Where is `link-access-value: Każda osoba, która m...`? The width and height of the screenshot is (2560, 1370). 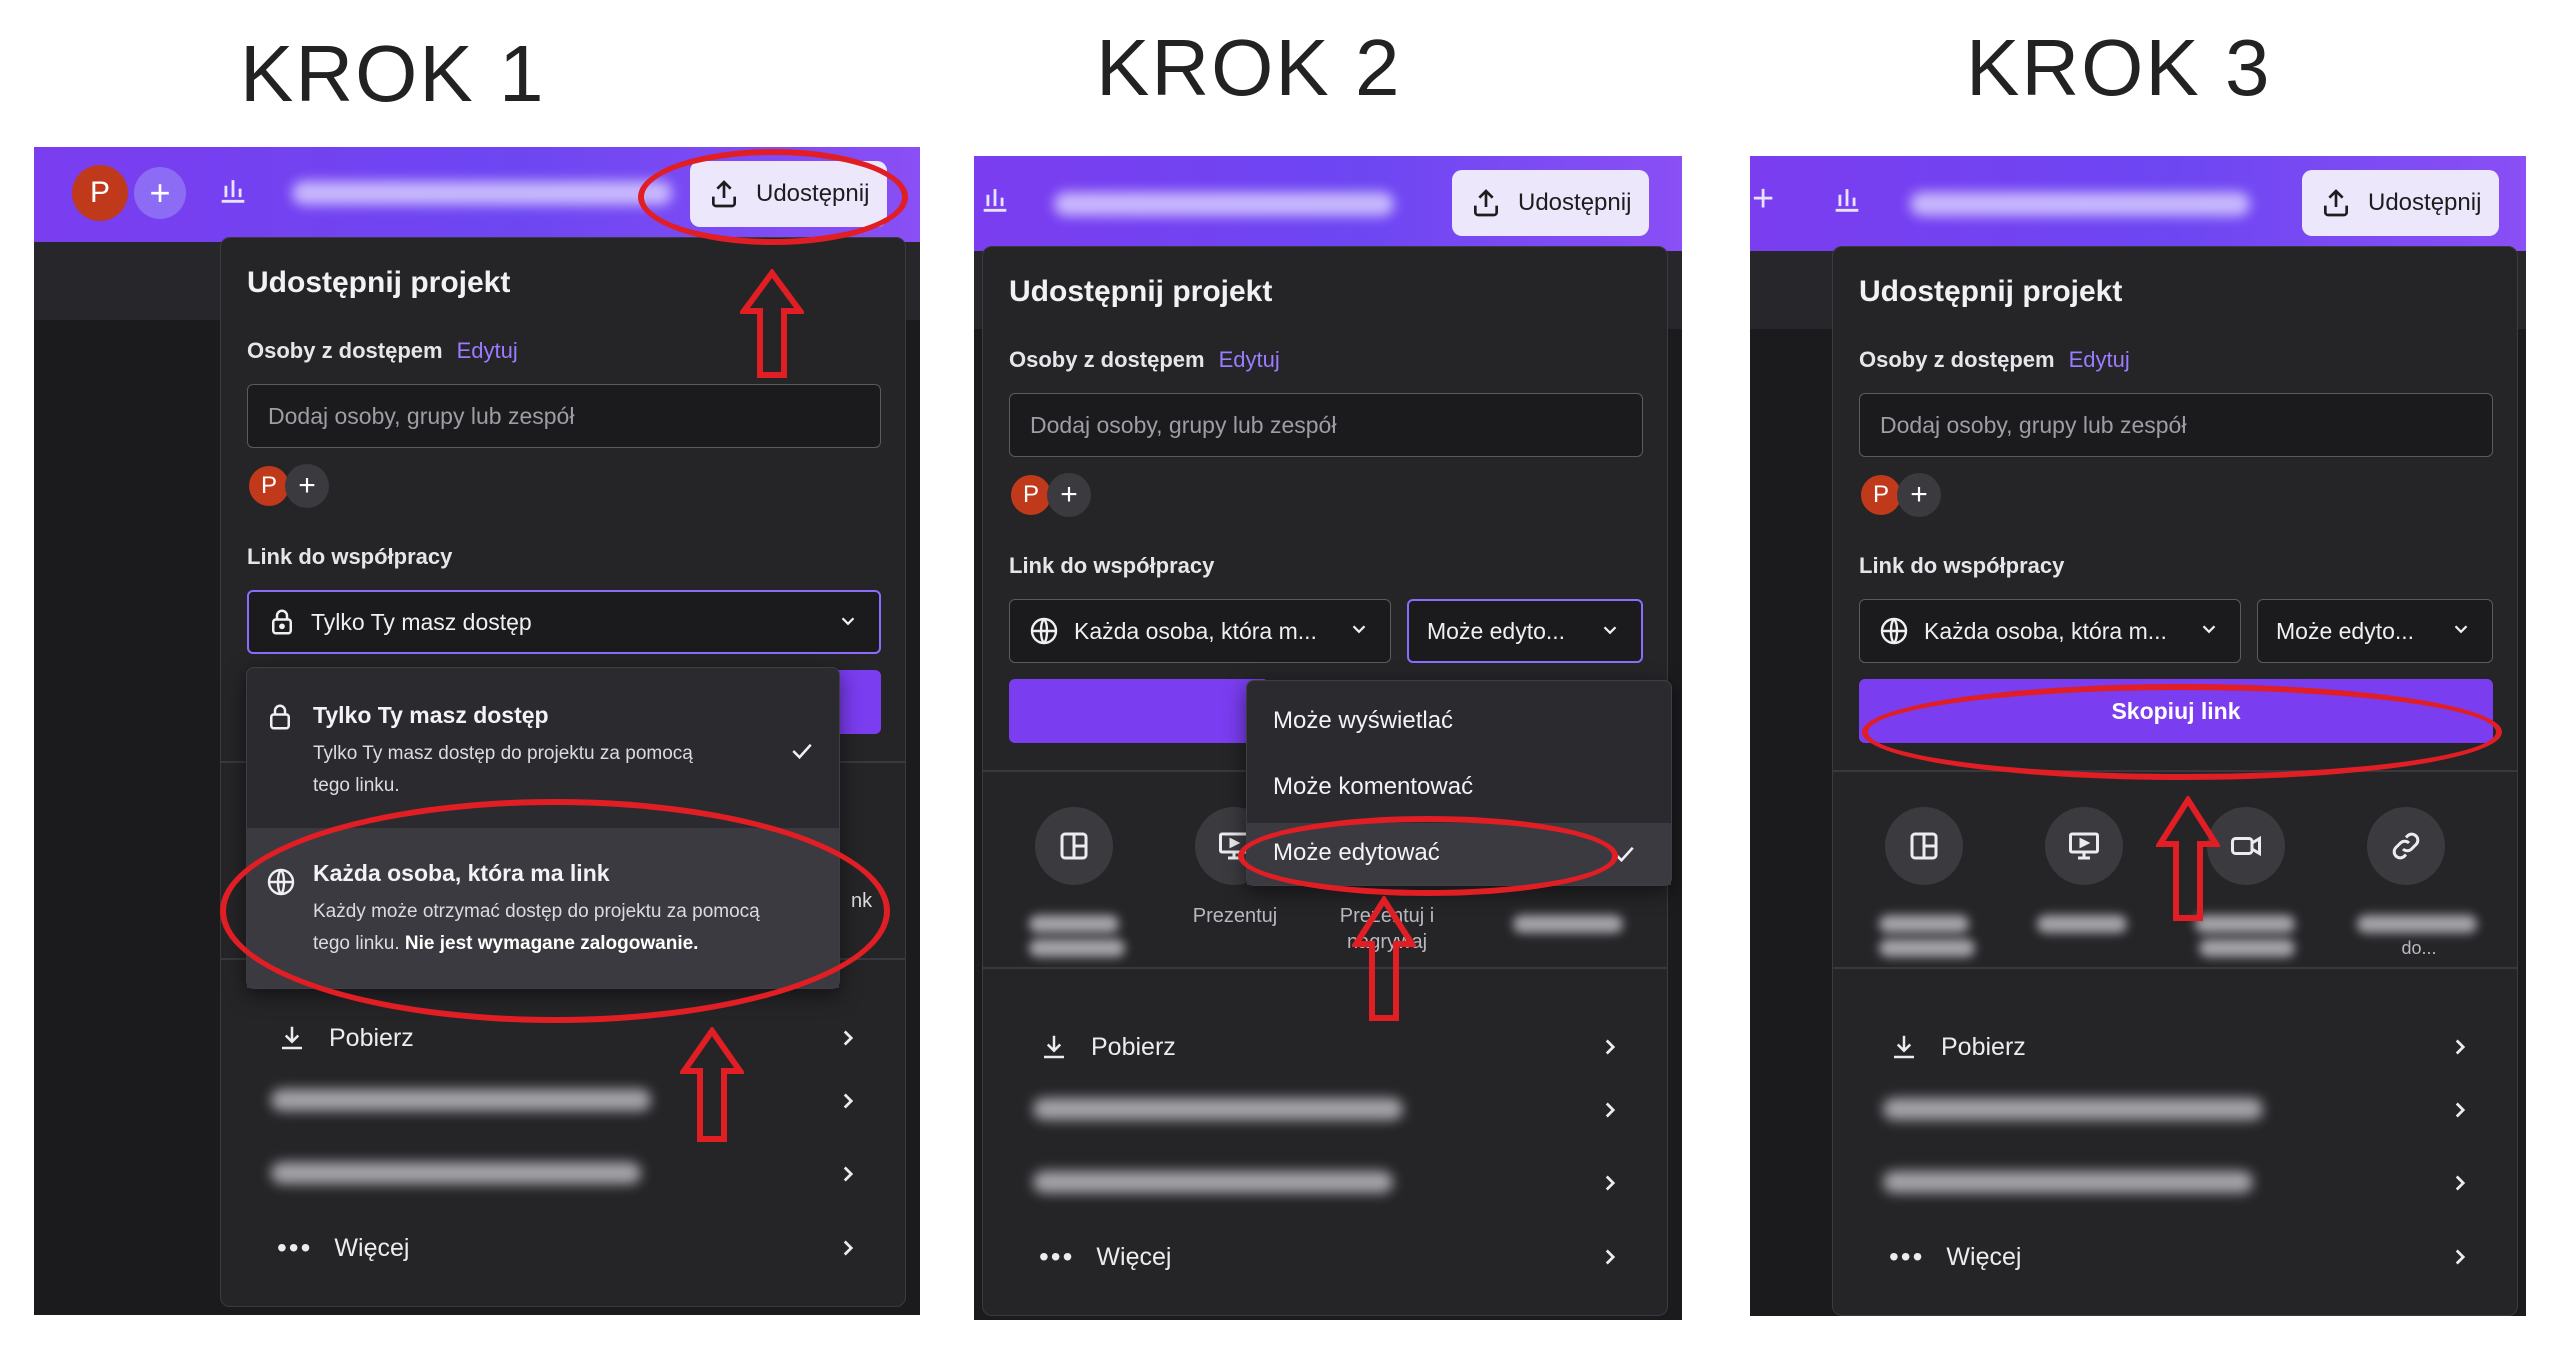
link-access-value: Każda osoba, która m... is located at coordinates (2045, 630).